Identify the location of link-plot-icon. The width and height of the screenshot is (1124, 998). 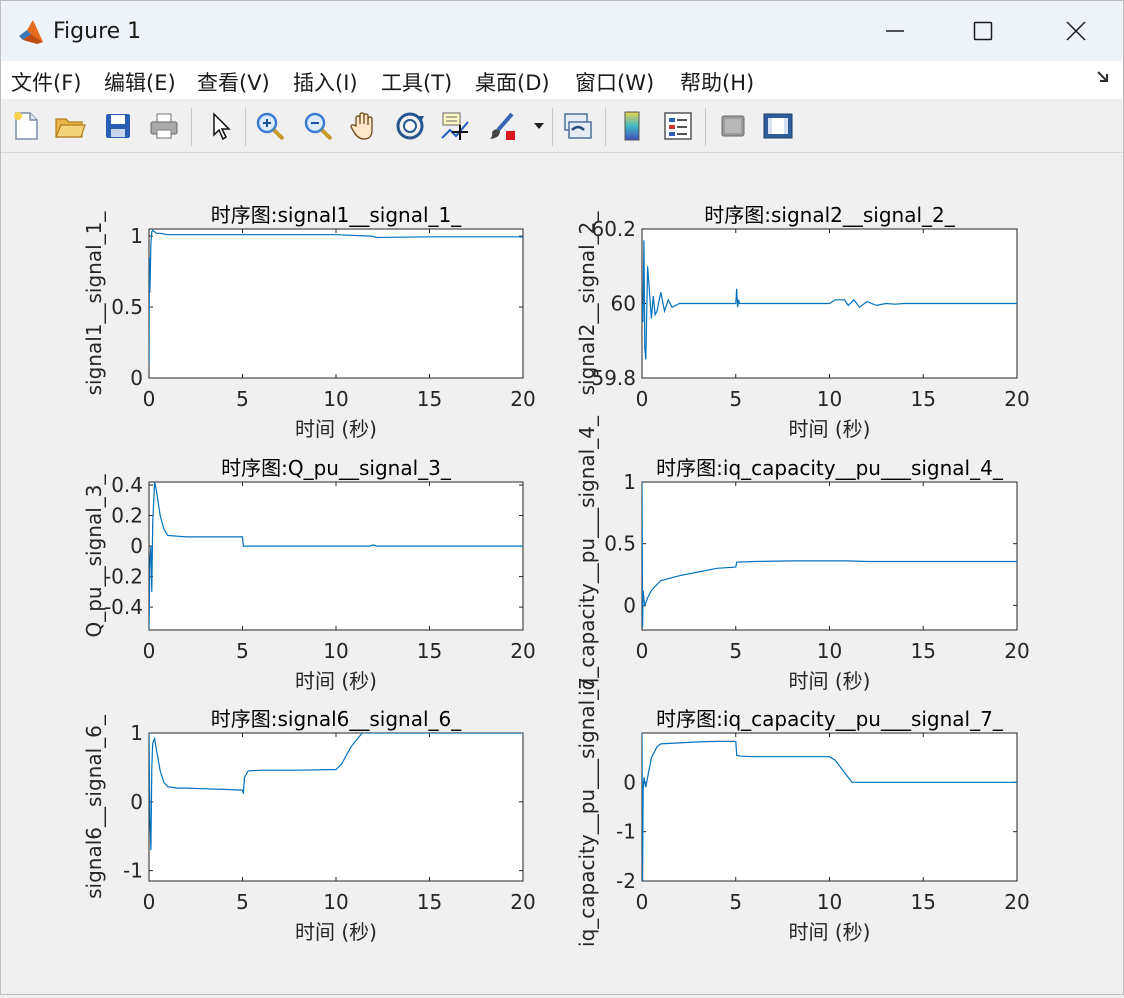
(578, 126).